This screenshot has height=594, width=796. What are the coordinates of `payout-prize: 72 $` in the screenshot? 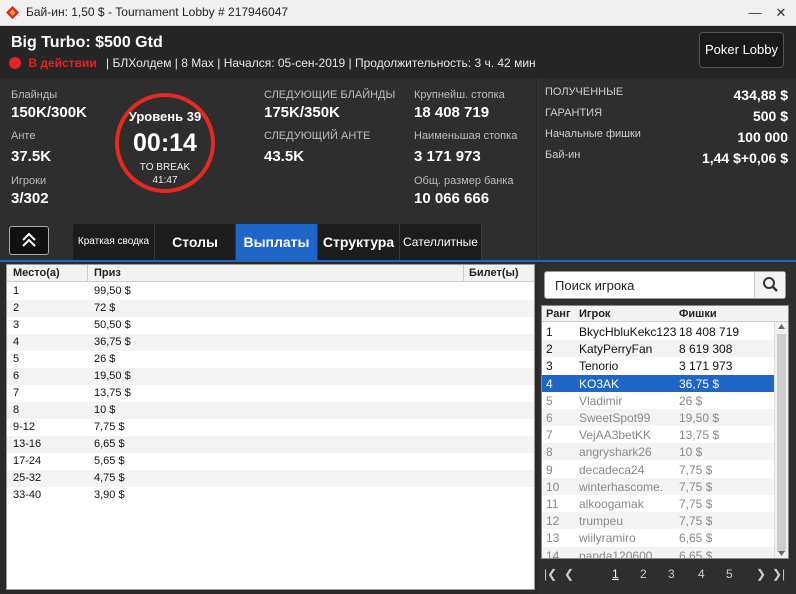 It's located at (105, 308).